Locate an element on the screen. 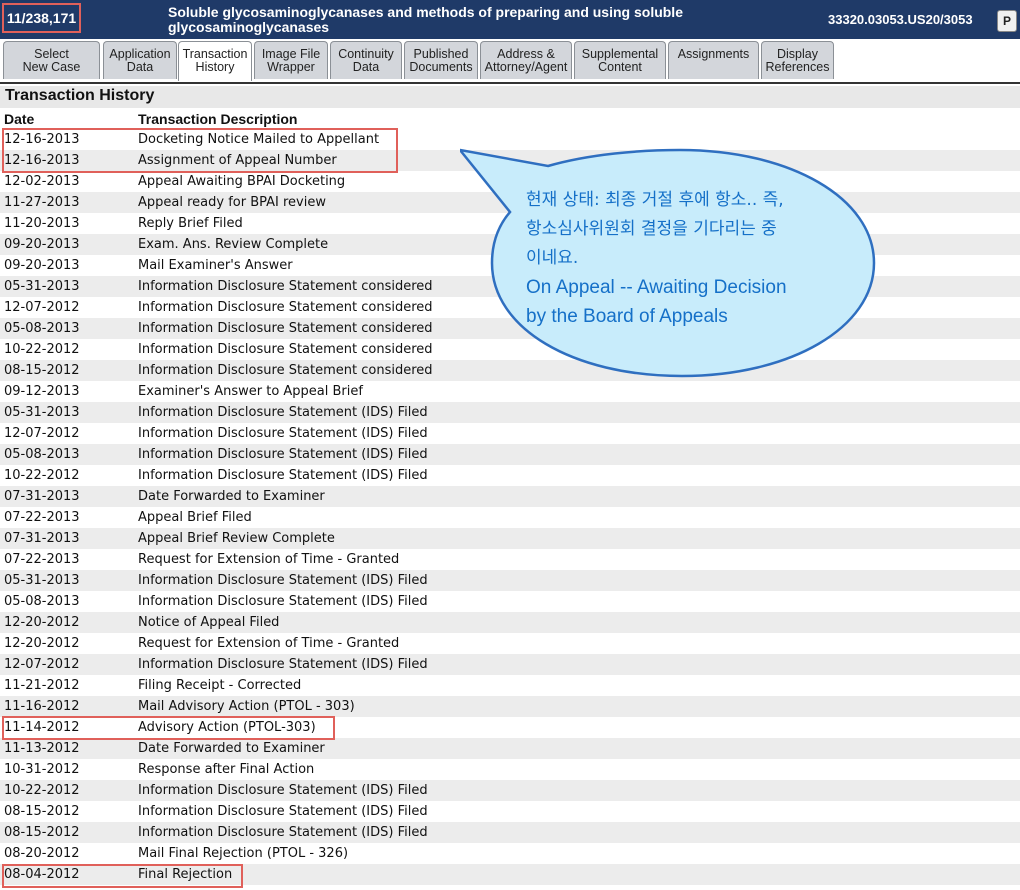 The width and height of the screenshot is (1020, 890). transaction-date: 10-31-2012 is located at coordinates (42, 769).